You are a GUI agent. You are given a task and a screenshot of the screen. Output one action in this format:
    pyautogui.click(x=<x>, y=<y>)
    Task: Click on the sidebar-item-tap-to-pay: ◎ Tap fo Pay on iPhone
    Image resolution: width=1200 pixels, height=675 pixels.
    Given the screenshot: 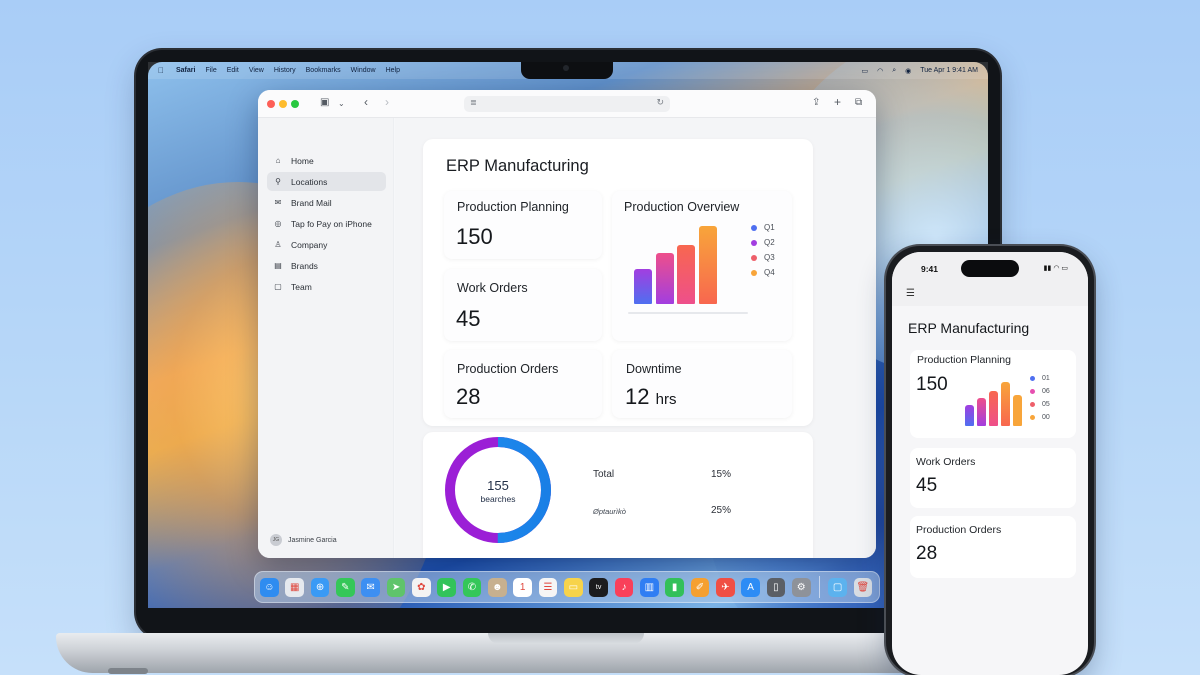 What is the action you would take?
    pyautogui.click(x=326, y=223)
    